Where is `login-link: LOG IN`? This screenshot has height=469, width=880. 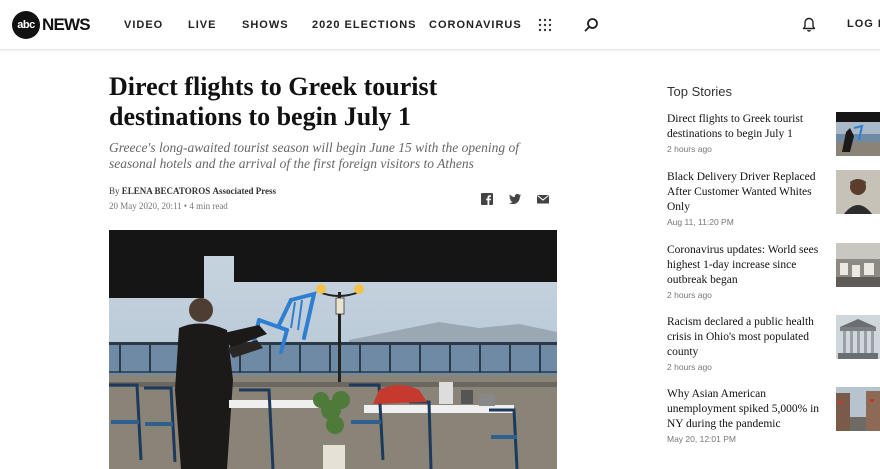
login-link: LOG IN is located at coordinates (863, 24).